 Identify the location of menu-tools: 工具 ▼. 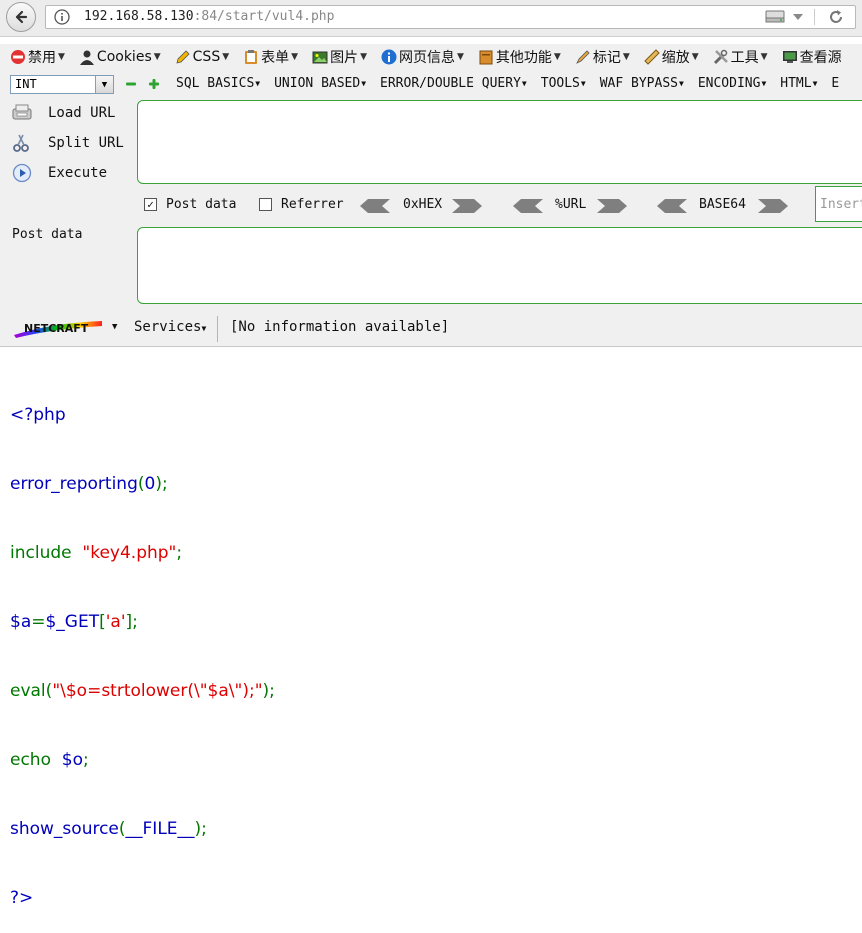
(737, 57).